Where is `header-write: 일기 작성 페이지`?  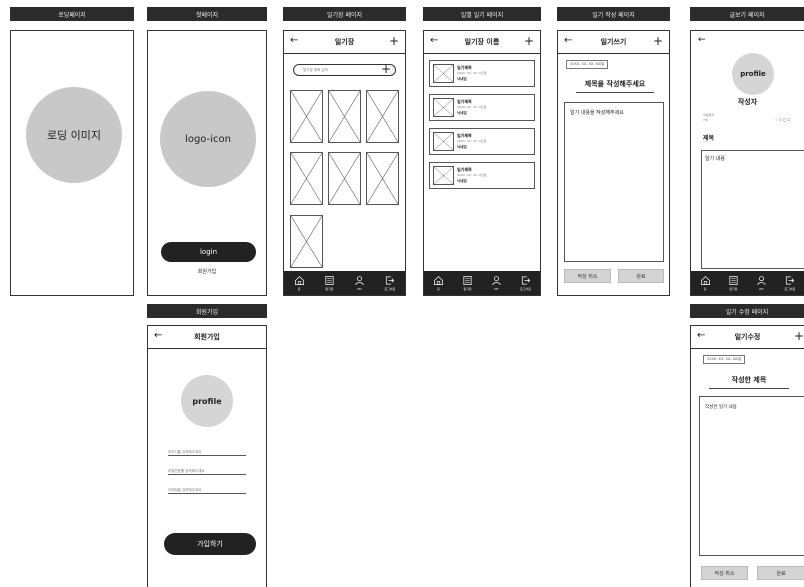 header-write: 일기 작성 페이지 is located at coordinates (613, 14).